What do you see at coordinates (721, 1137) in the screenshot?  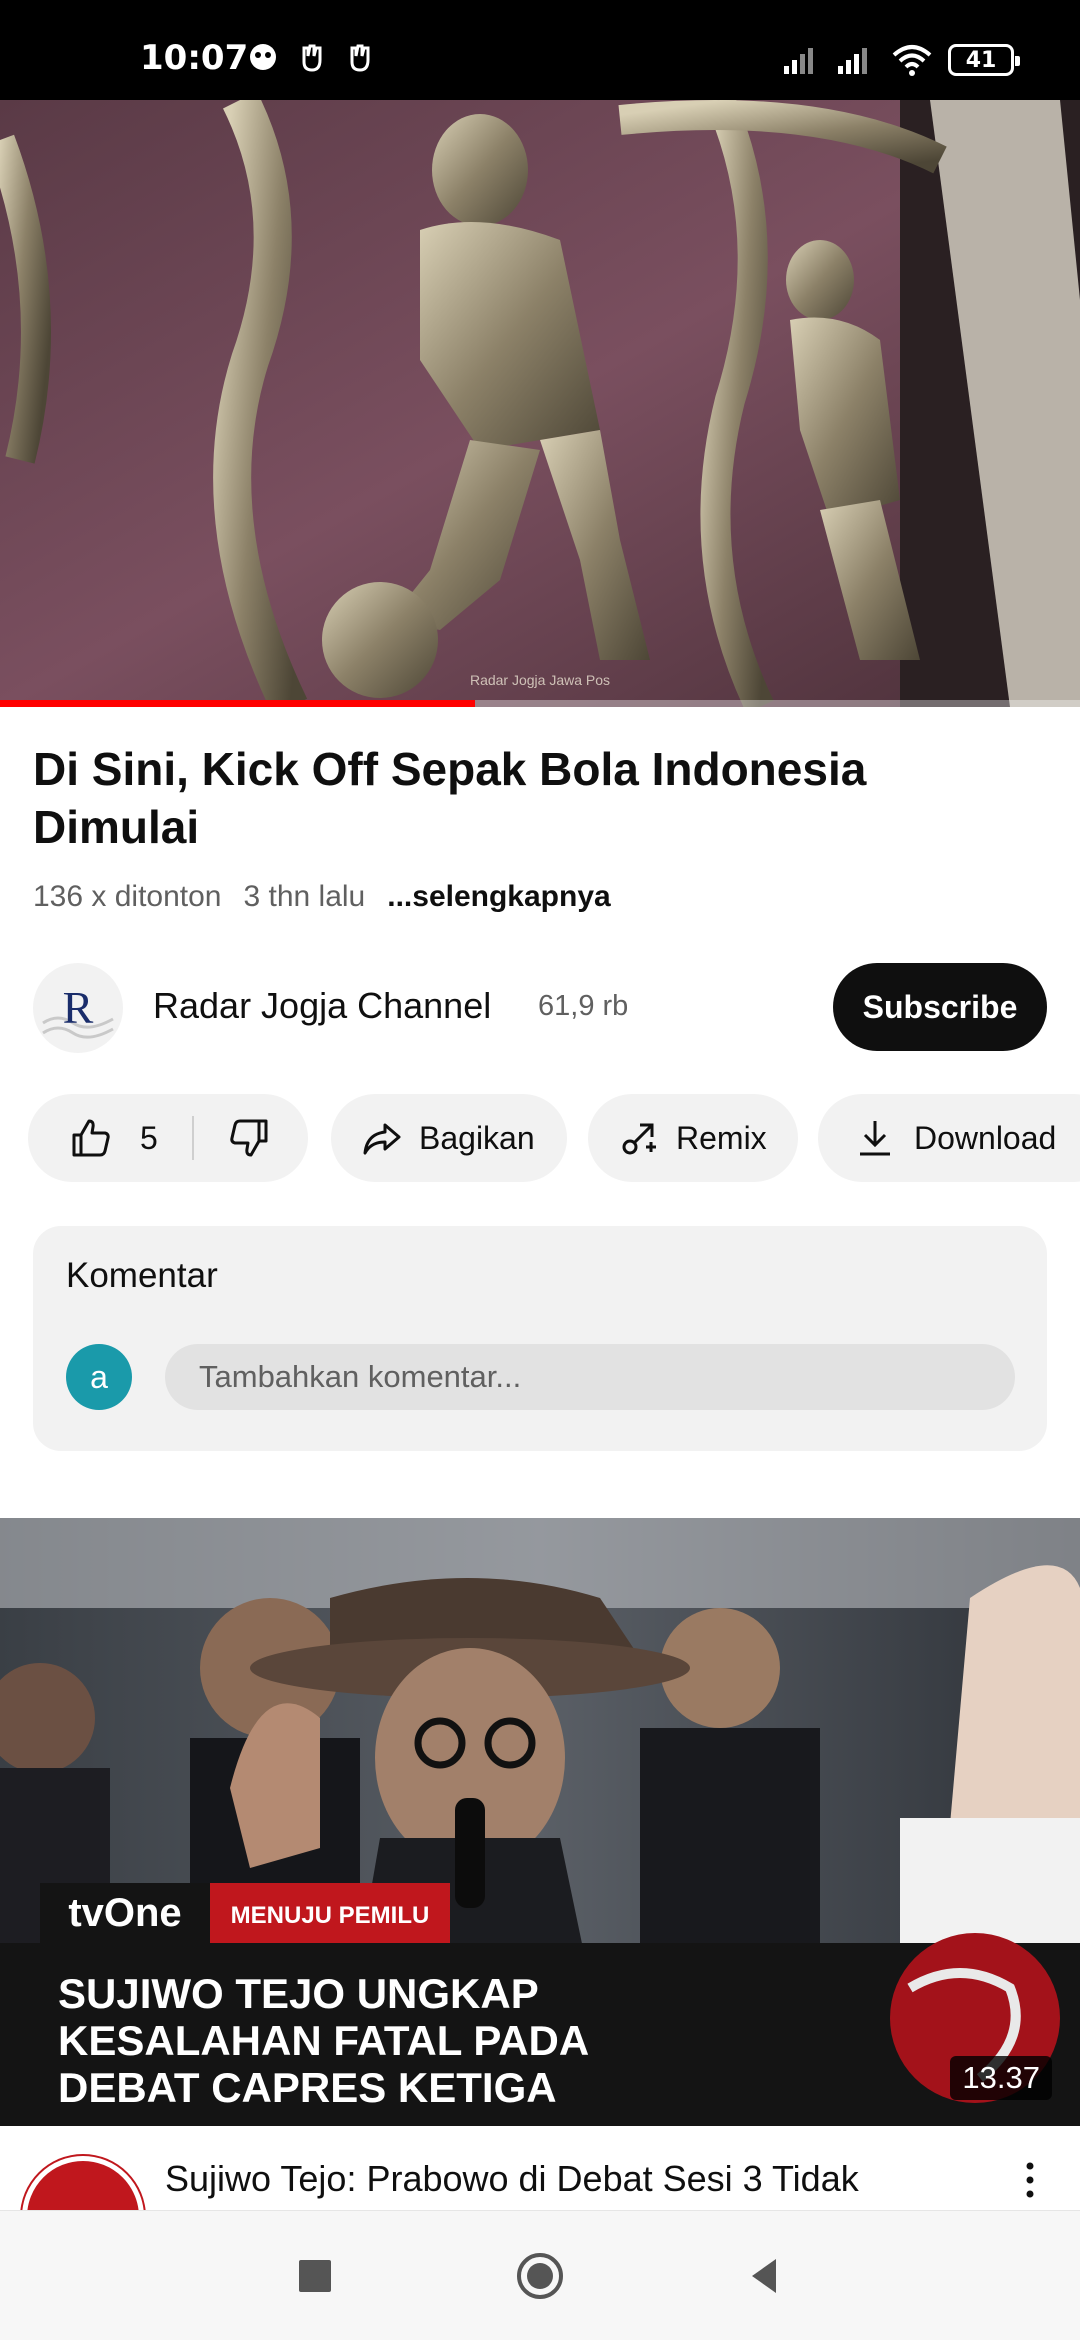 I see `remix-label: Remix` at bounding box center [721, 1137].